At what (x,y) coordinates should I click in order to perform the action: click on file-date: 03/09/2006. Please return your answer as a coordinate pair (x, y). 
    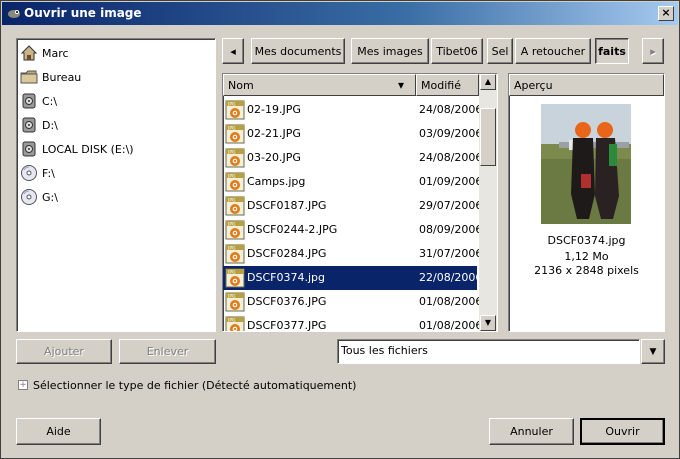
    Looking at the image, I should click on (451, 133).